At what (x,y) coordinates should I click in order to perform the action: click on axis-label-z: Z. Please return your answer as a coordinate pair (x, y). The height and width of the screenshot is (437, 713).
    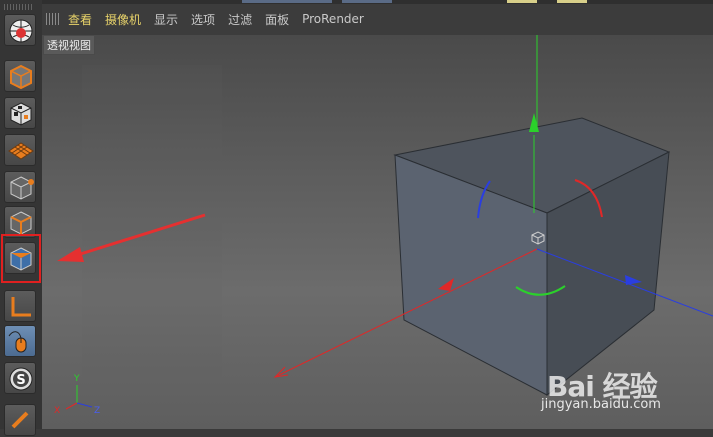
    Looking at the image, I should click on (97, 411).